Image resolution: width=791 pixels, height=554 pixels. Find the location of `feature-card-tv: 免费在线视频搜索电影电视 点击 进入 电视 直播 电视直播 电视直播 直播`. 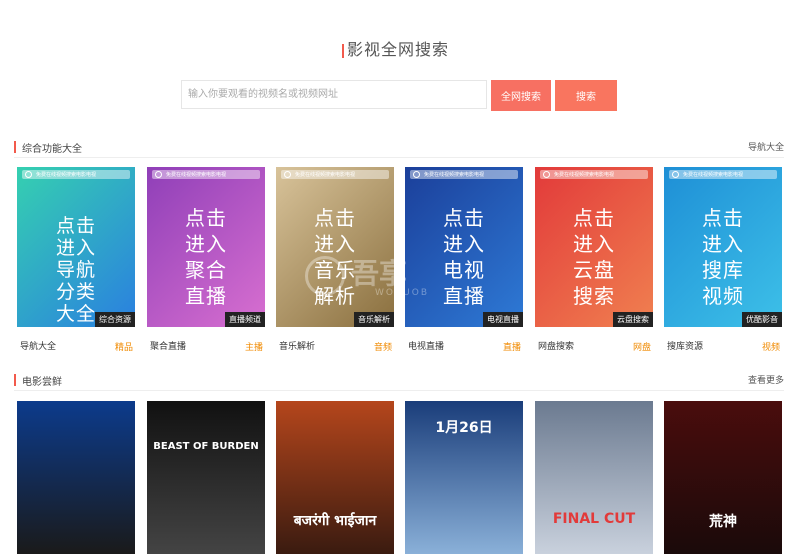

feature-card-tv: 免费在线视频搜索电影电视 点击 进入 电视 直播 电视直播 电视直播 直播 is located at coordinates (464, 260).